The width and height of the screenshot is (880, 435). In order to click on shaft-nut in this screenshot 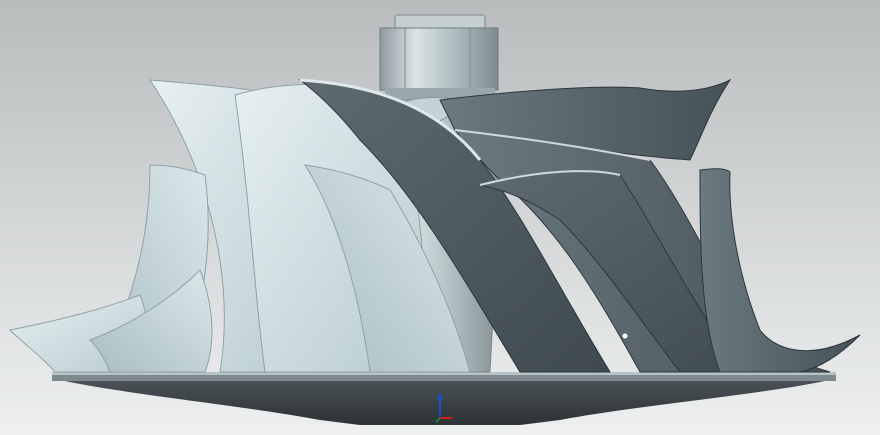, I will do `click(439, 57)`.